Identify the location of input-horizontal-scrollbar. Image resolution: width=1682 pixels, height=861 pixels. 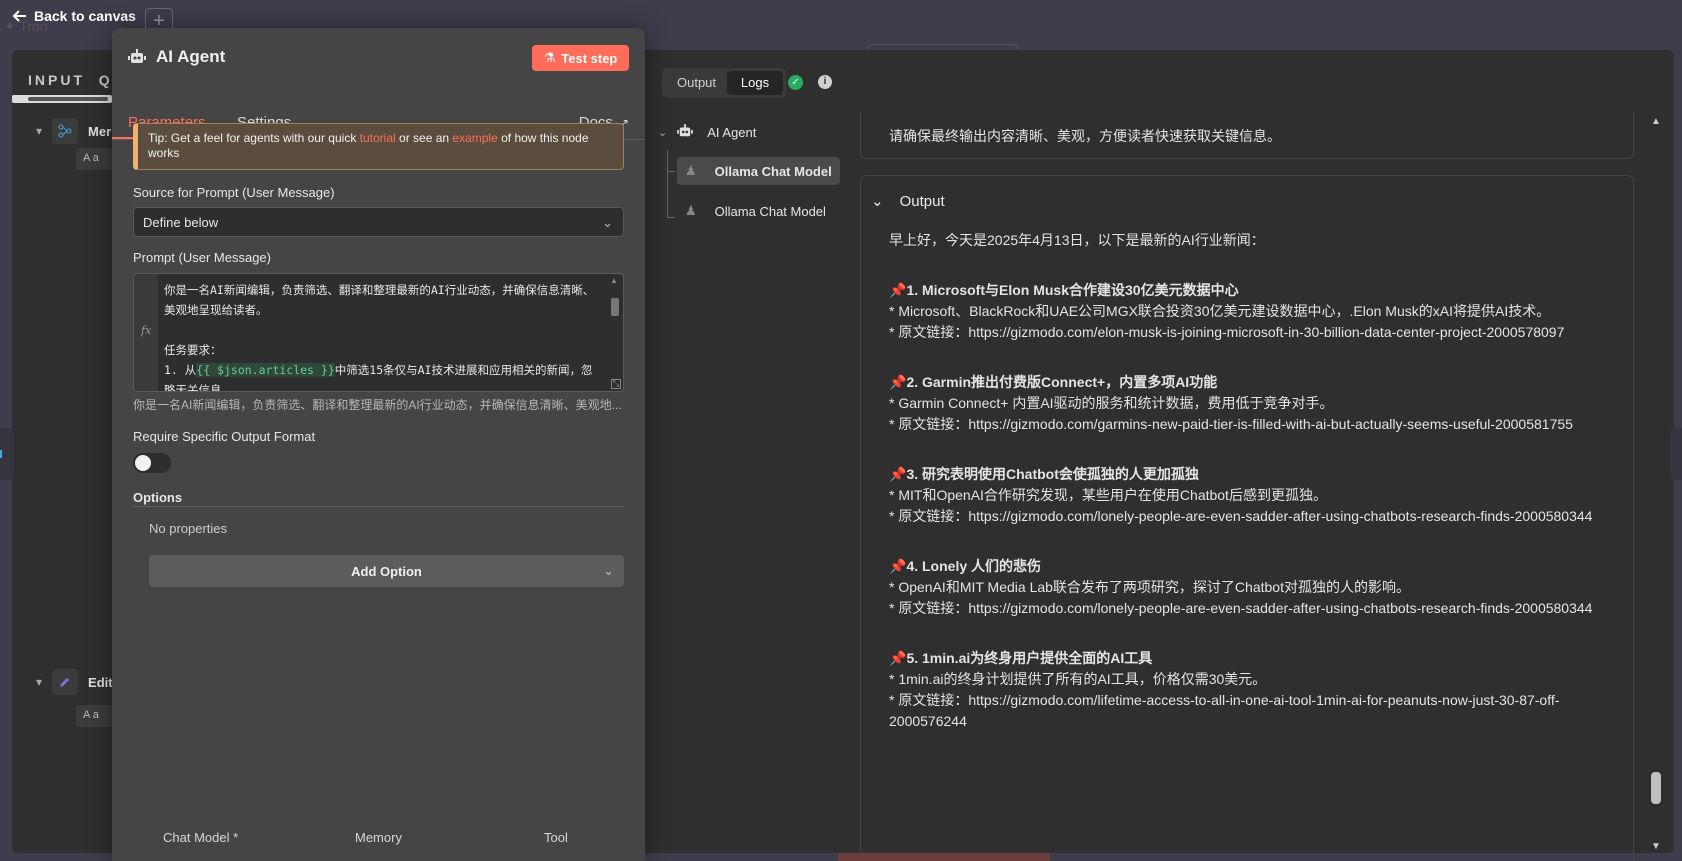
(62, 99).